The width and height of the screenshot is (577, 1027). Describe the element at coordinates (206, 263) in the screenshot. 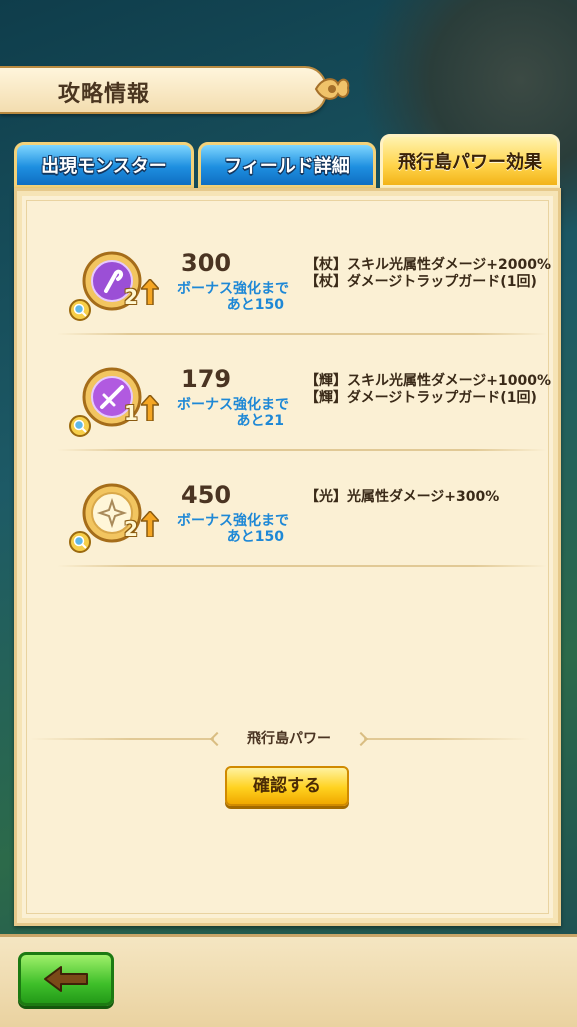

I see `power-value: 300` at that location.